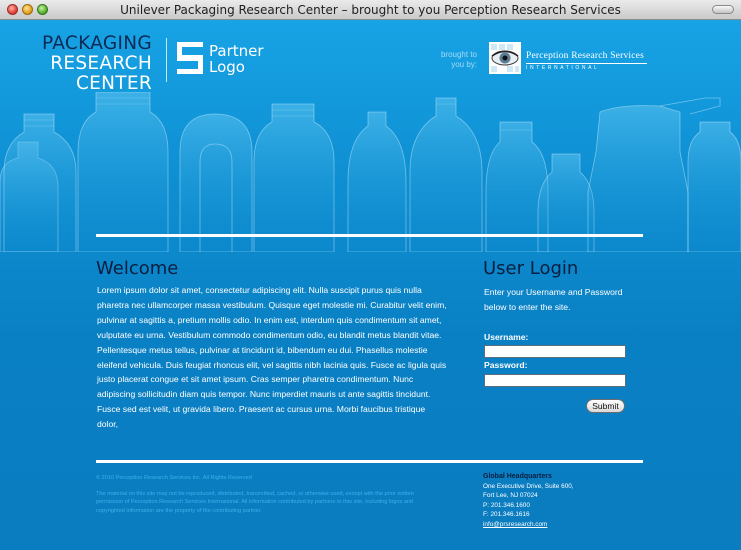 The width and height of the screenshot is (741, 550). Describe the element at coordinates (506, 515) in the screenshot. I see `hq-fax: F: 201.346.1616` at that location.